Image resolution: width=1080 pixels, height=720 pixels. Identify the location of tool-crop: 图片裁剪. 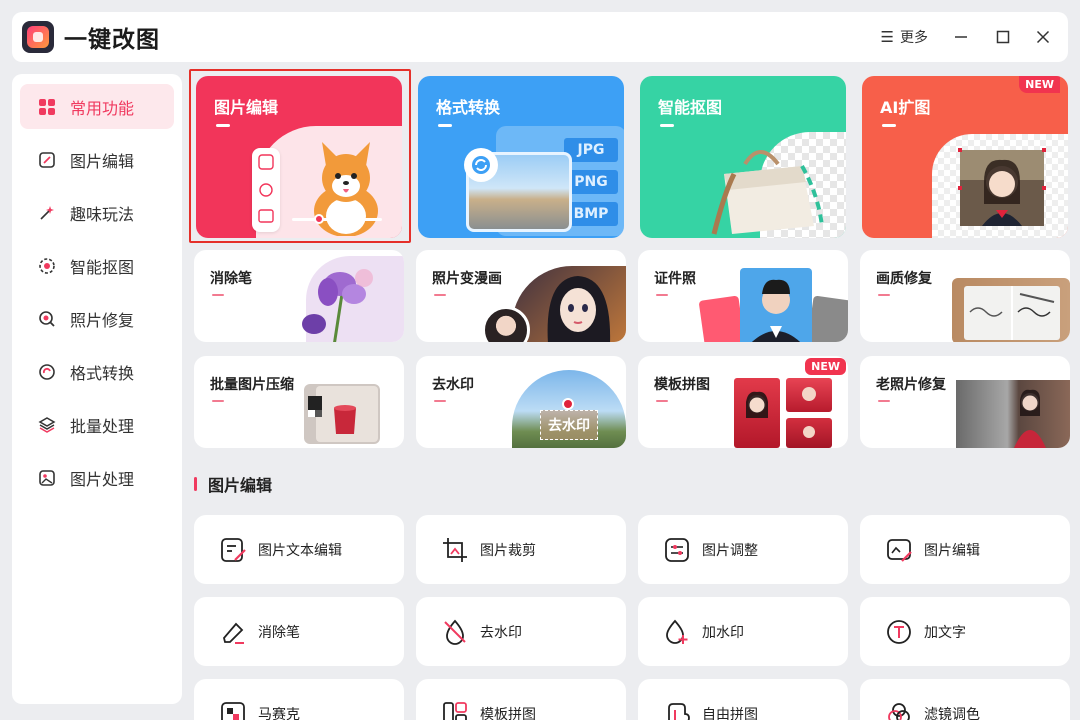
(521, 549).